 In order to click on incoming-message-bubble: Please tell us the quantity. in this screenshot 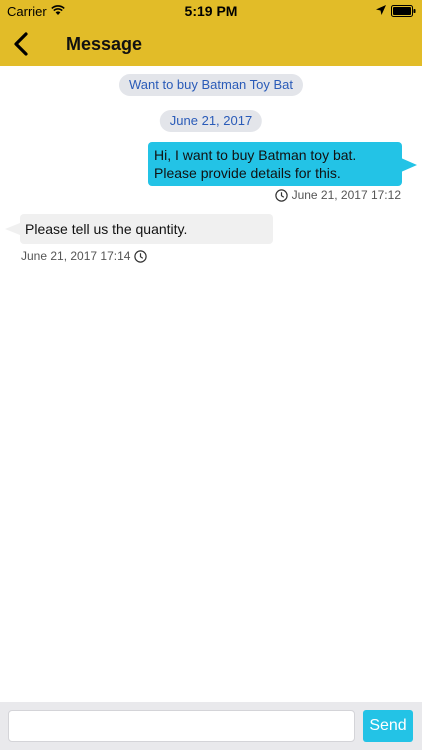, I will do `click(146, 229)`.